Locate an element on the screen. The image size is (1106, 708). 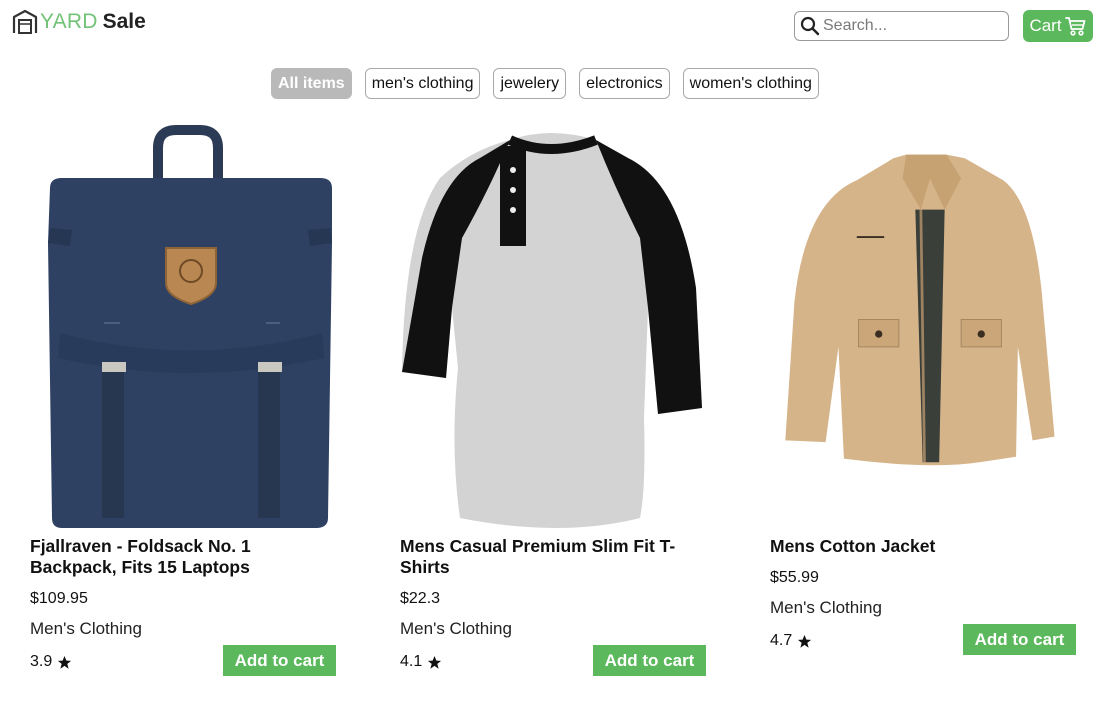
product-rating: 4.1 is located at coordinates (421, 662).